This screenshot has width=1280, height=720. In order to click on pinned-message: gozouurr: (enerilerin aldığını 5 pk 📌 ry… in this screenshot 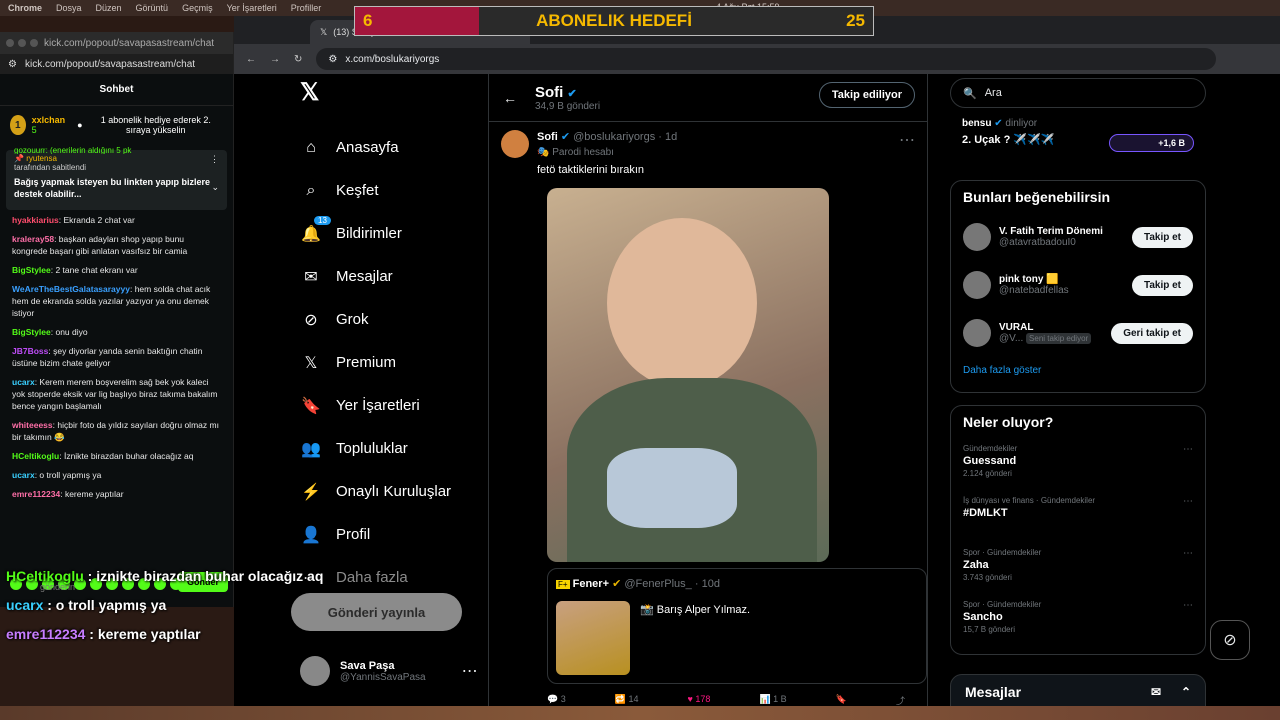, I will do `click(116, 178)`.